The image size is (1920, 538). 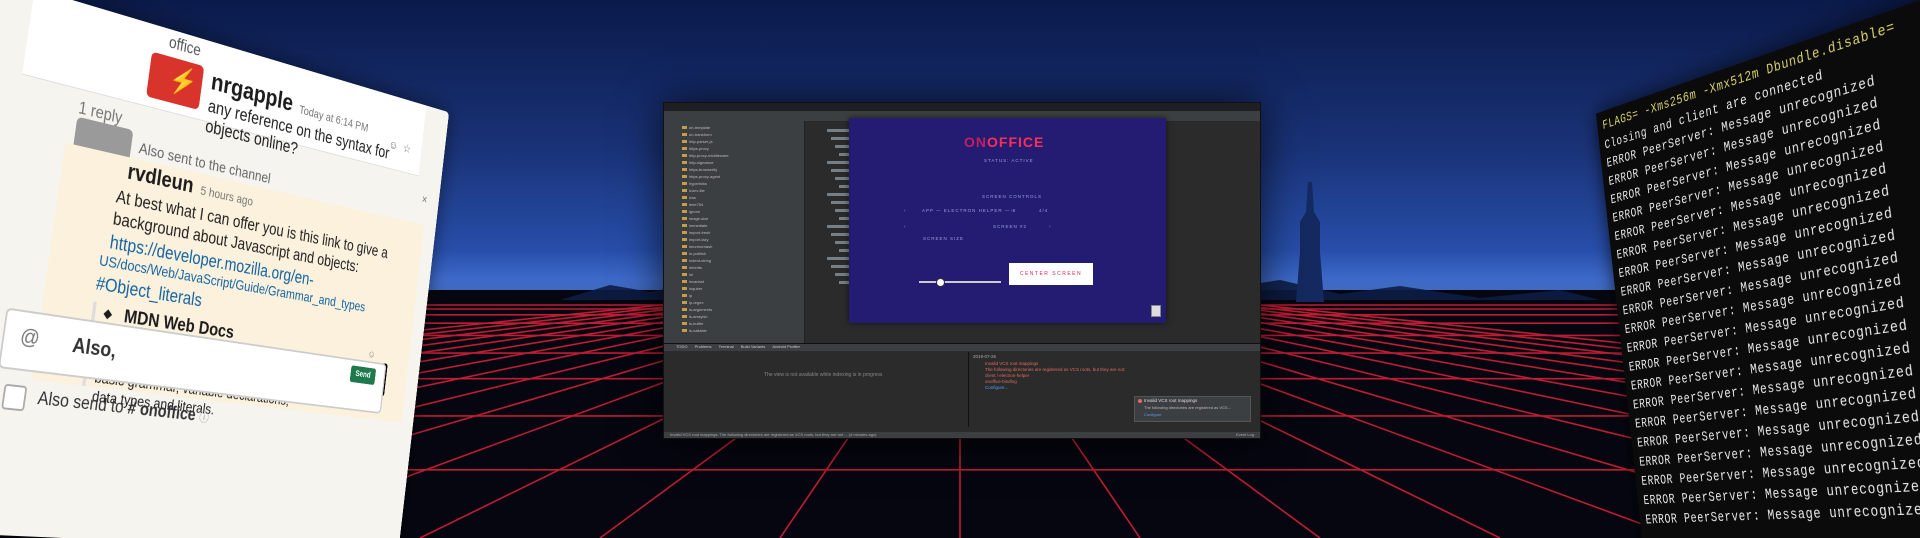 I want to click on tree-item: in-publish, so click(x=694, y=253).